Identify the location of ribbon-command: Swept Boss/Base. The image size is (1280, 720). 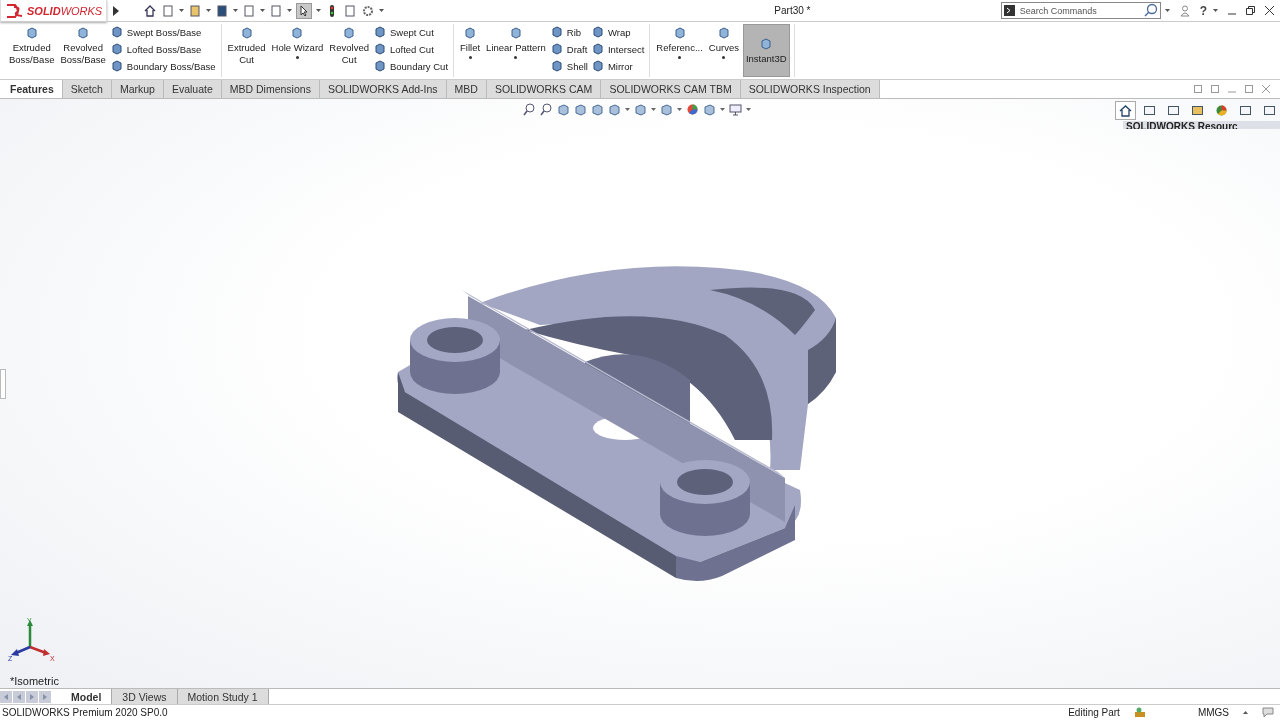
(163, 32).